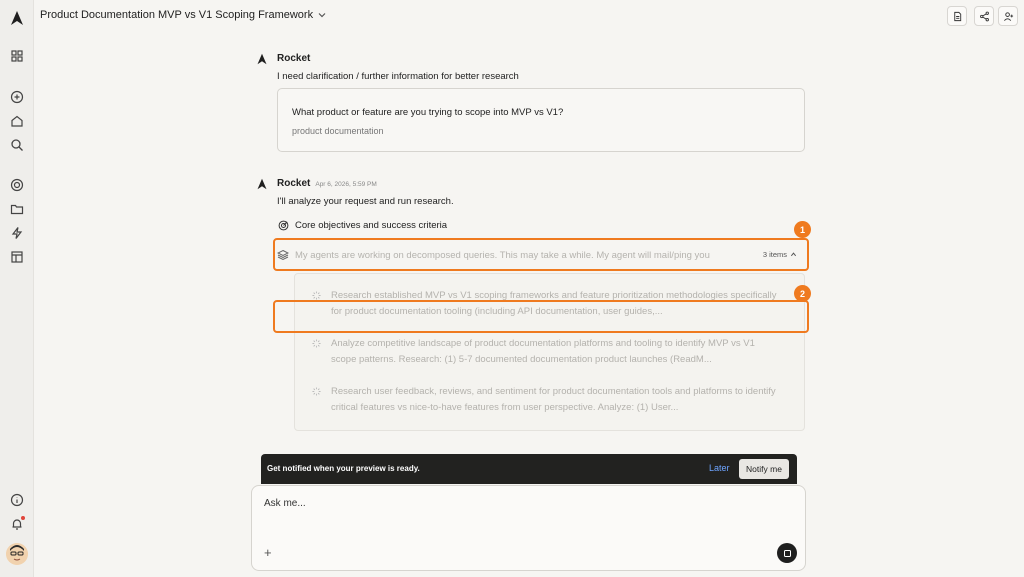  What do you see at coordinates (17, 288) in the screenshot?
I see `sidebar` at bounding box center [17, 288].